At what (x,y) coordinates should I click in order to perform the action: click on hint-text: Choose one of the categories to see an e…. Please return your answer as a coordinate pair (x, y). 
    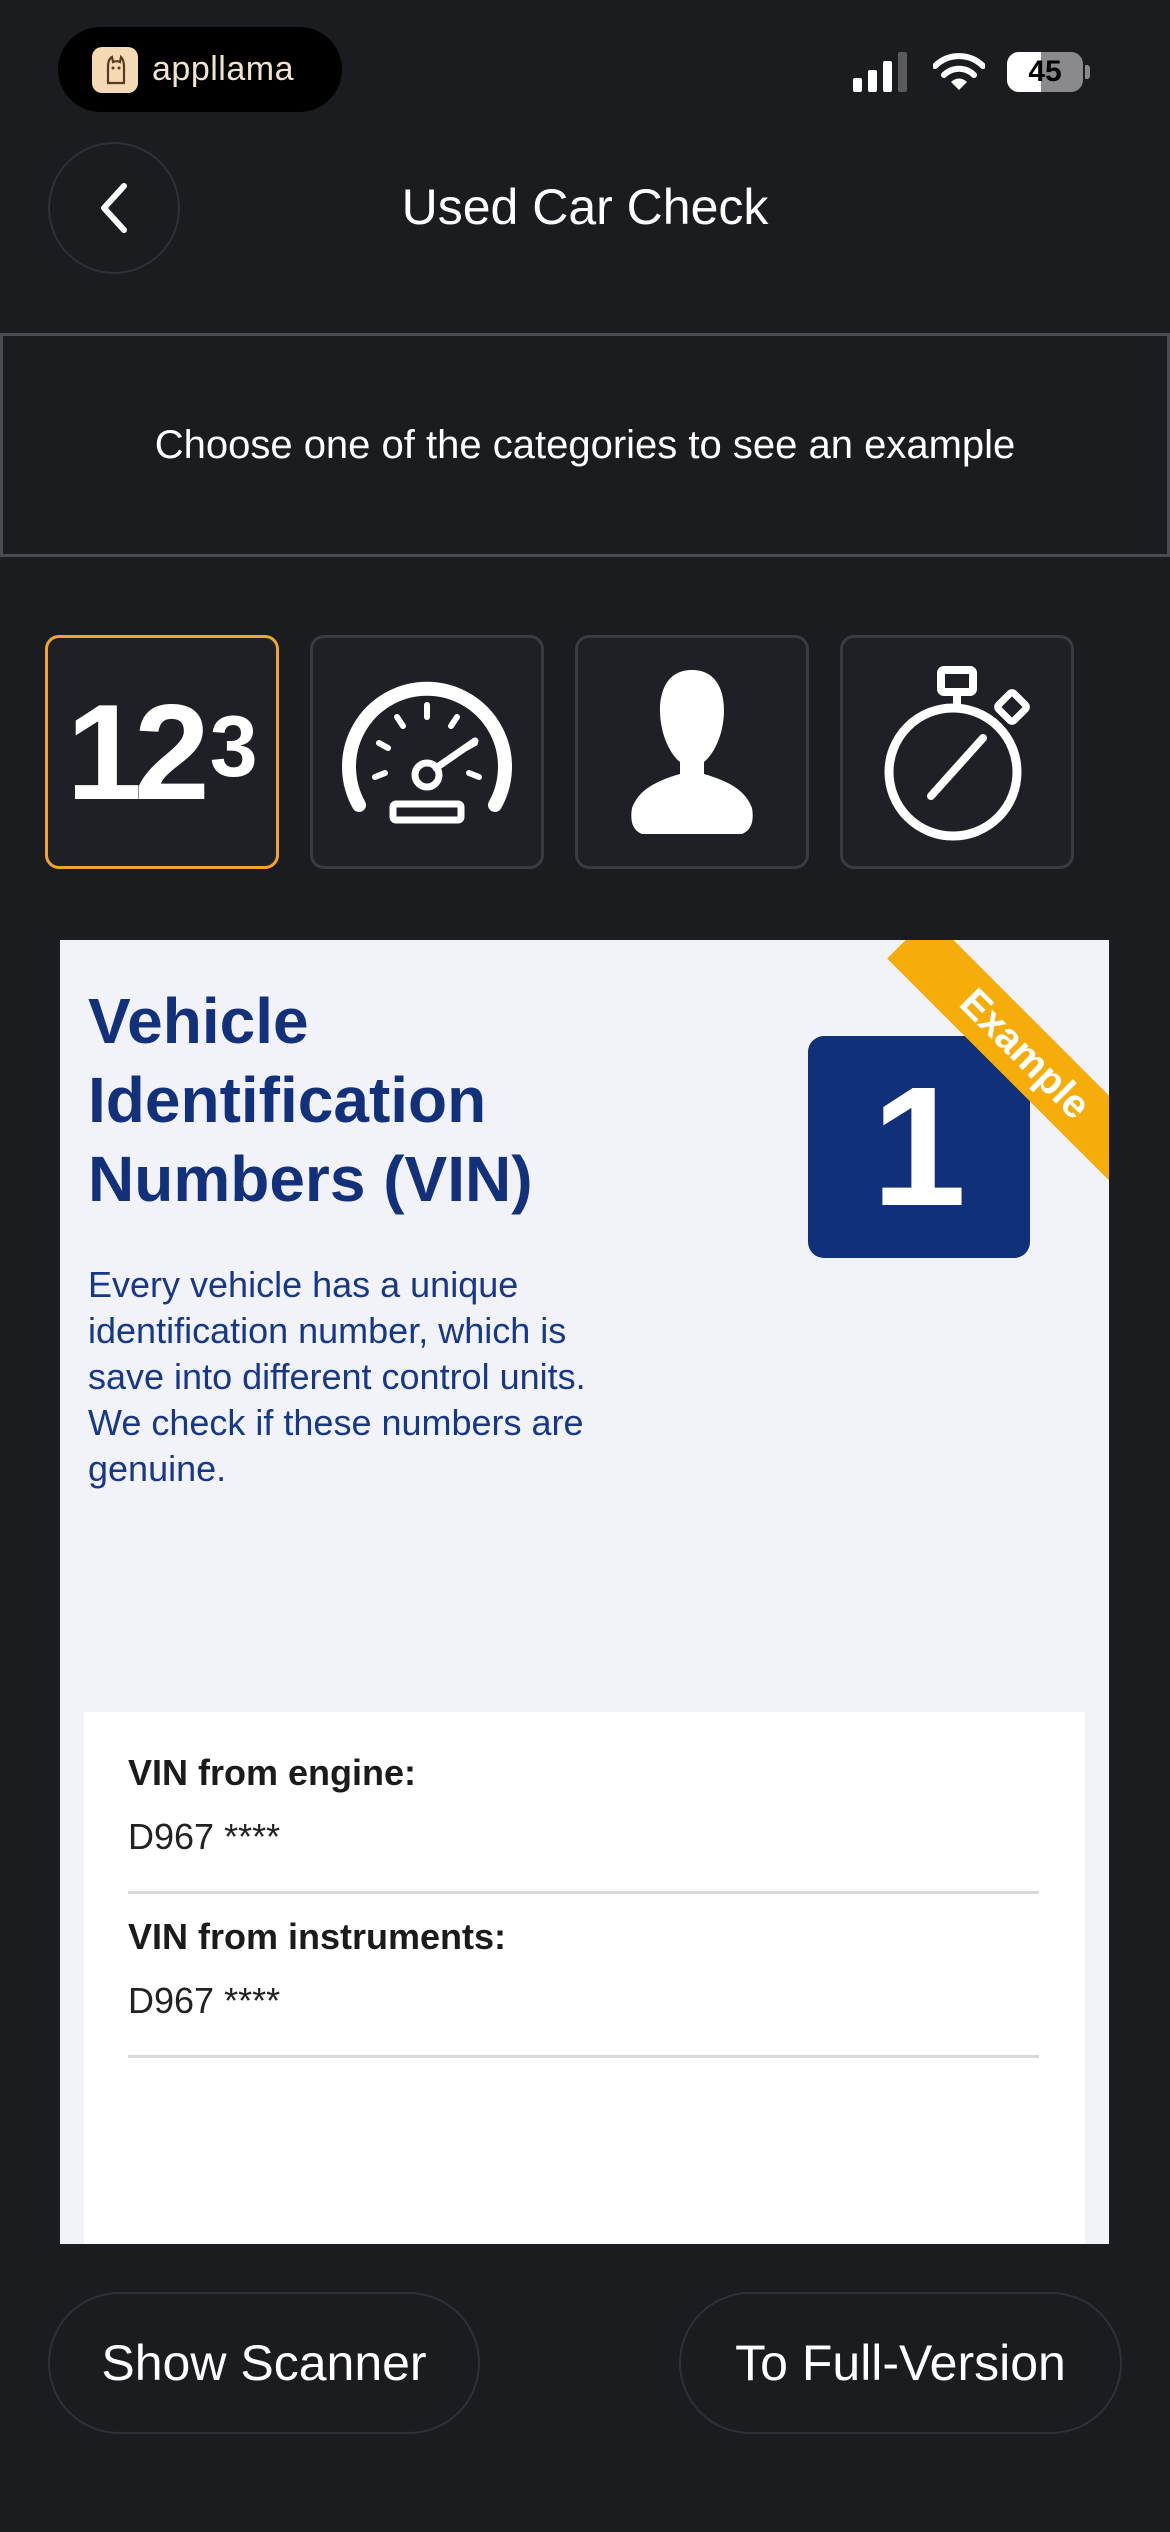
    Looking at the image, I should click on (585, 444).